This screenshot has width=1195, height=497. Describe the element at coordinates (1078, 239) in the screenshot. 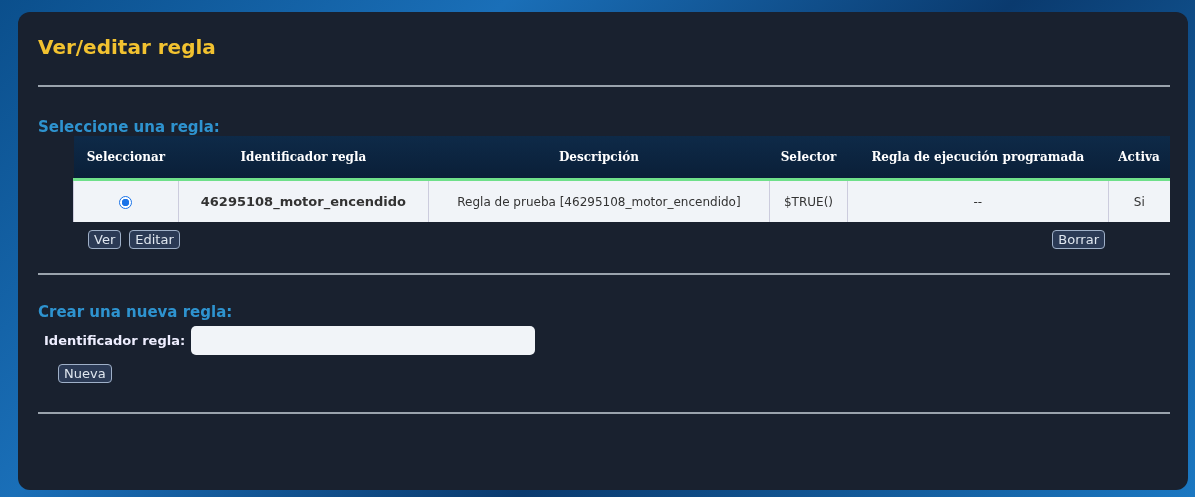

I see `delete-button: Borrar` at that location.